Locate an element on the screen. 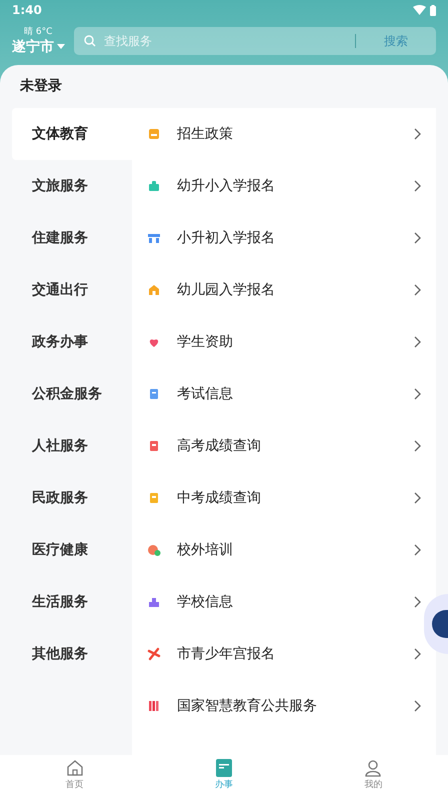  category-tab: 人社服务 is located at coordinates (72, 446).